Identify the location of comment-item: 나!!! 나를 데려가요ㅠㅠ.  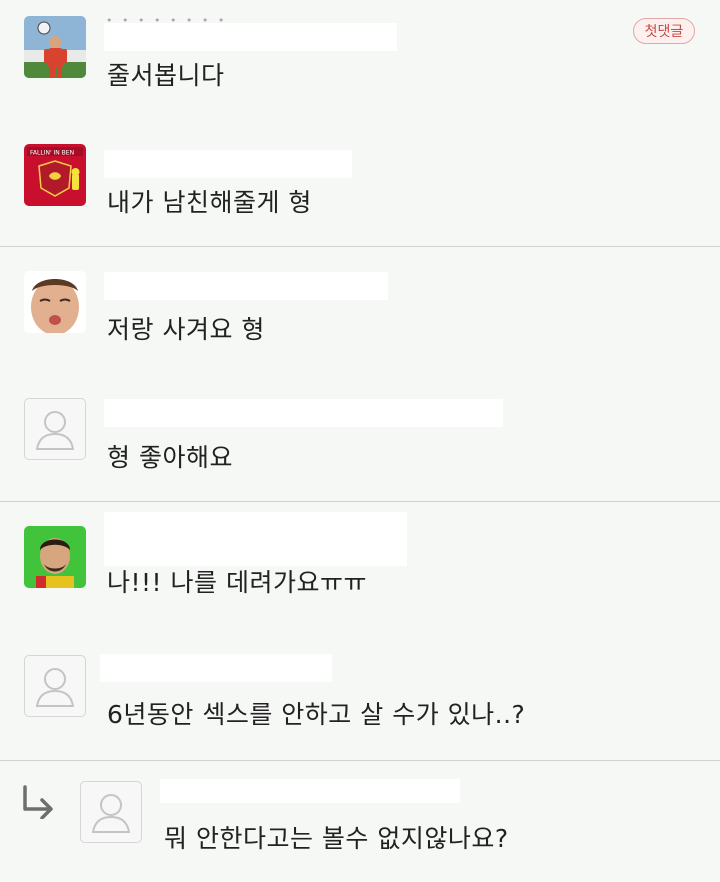
(360, 566).